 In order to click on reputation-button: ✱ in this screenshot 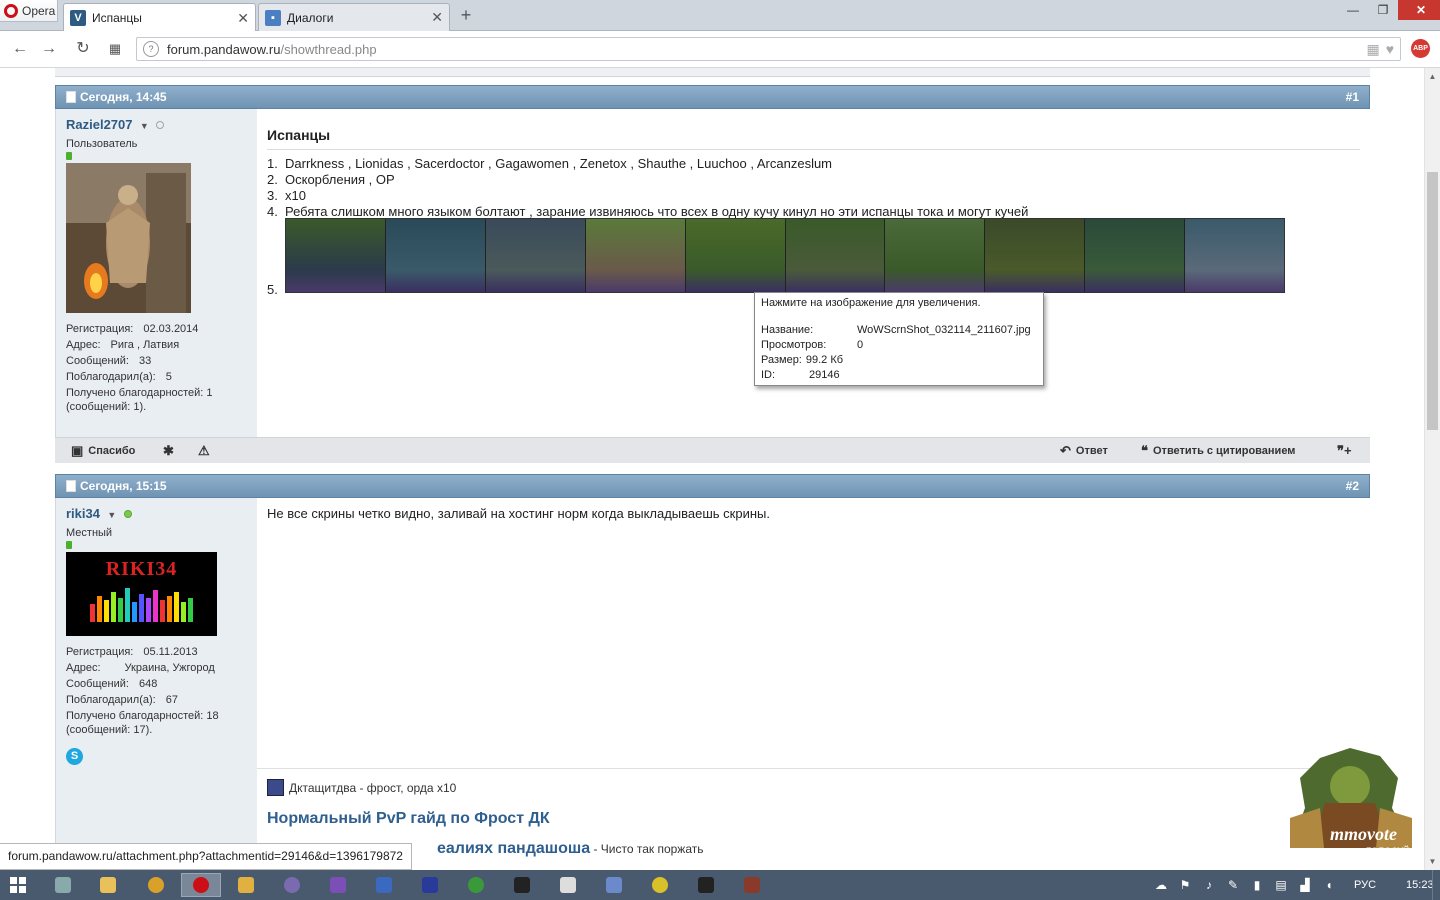, I will do `click(168, 451)`.